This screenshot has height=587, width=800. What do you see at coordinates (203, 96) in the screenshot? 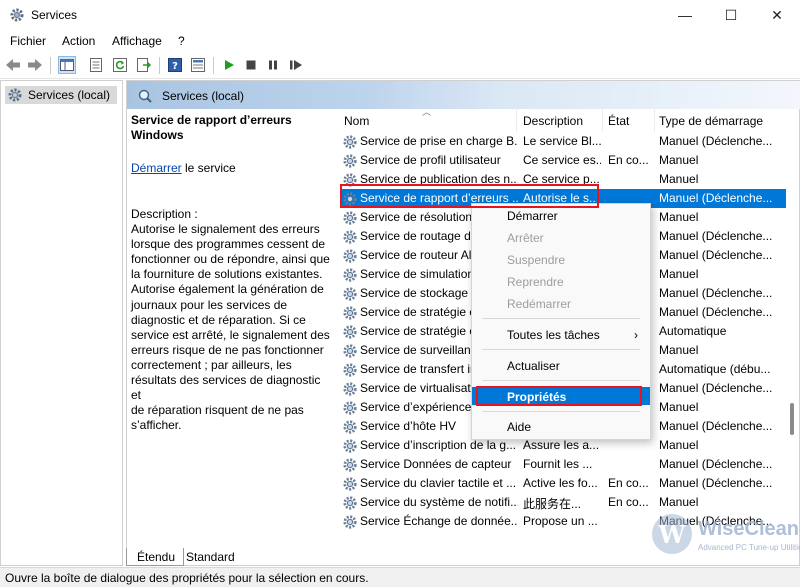
I see `pane-header-title: Services (local)` at bounding box center [203, 96].